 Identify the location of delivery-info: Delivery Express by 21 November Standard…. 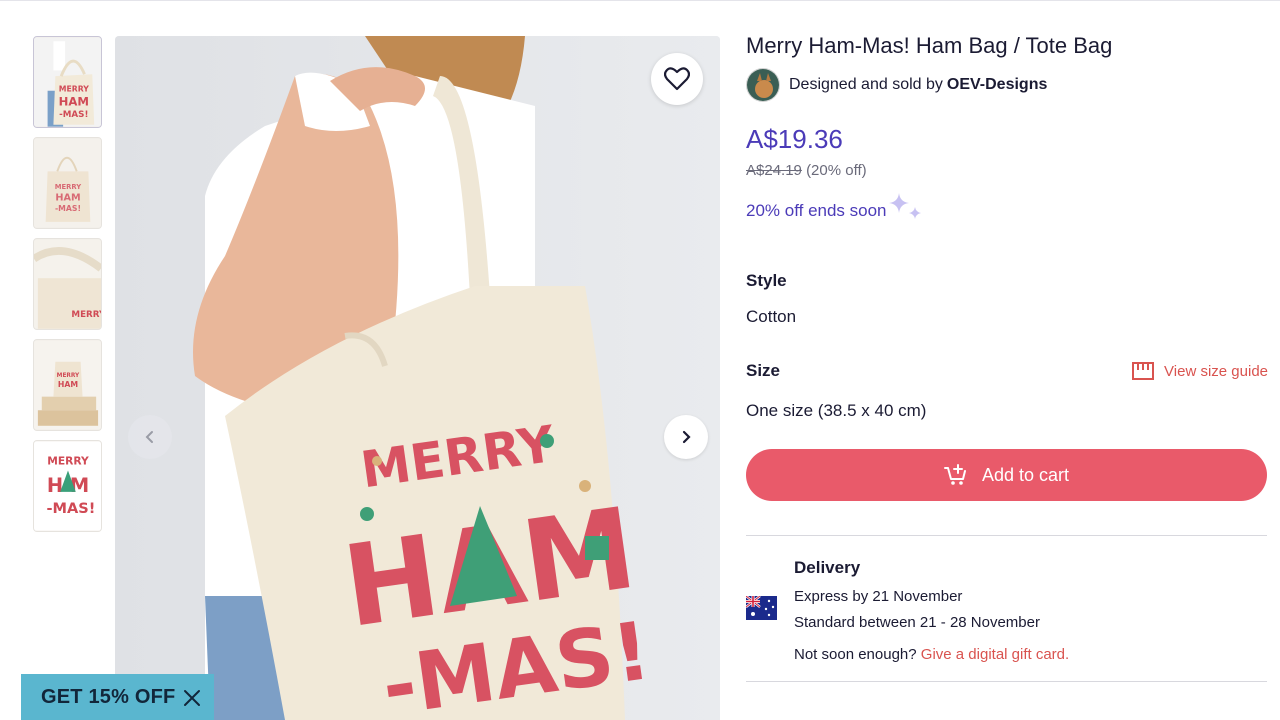
(931, 610).